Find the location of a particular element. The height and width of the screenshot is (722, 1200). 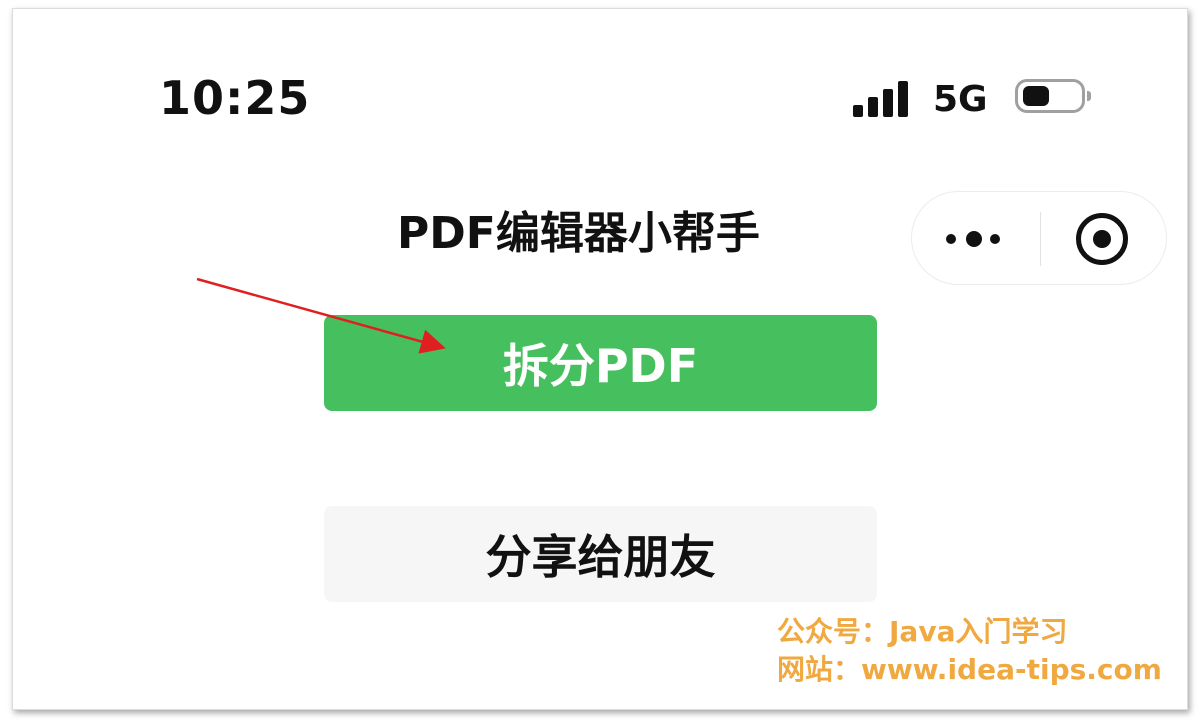

split-pdf-button: 拆分PDF is located at coordinates (600, 363).